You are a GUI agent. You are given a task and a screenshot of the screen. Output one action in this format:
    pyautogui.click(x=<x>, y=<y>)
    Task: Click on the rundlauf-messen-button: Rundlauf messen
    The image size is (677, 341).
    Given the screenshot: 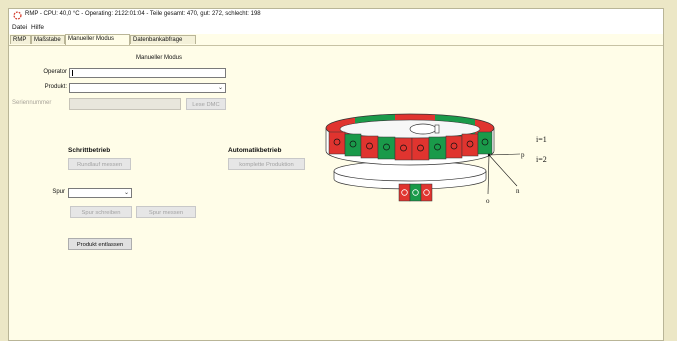 What is the action you would take?
    pyautogui.click(x=99, y=164)
    